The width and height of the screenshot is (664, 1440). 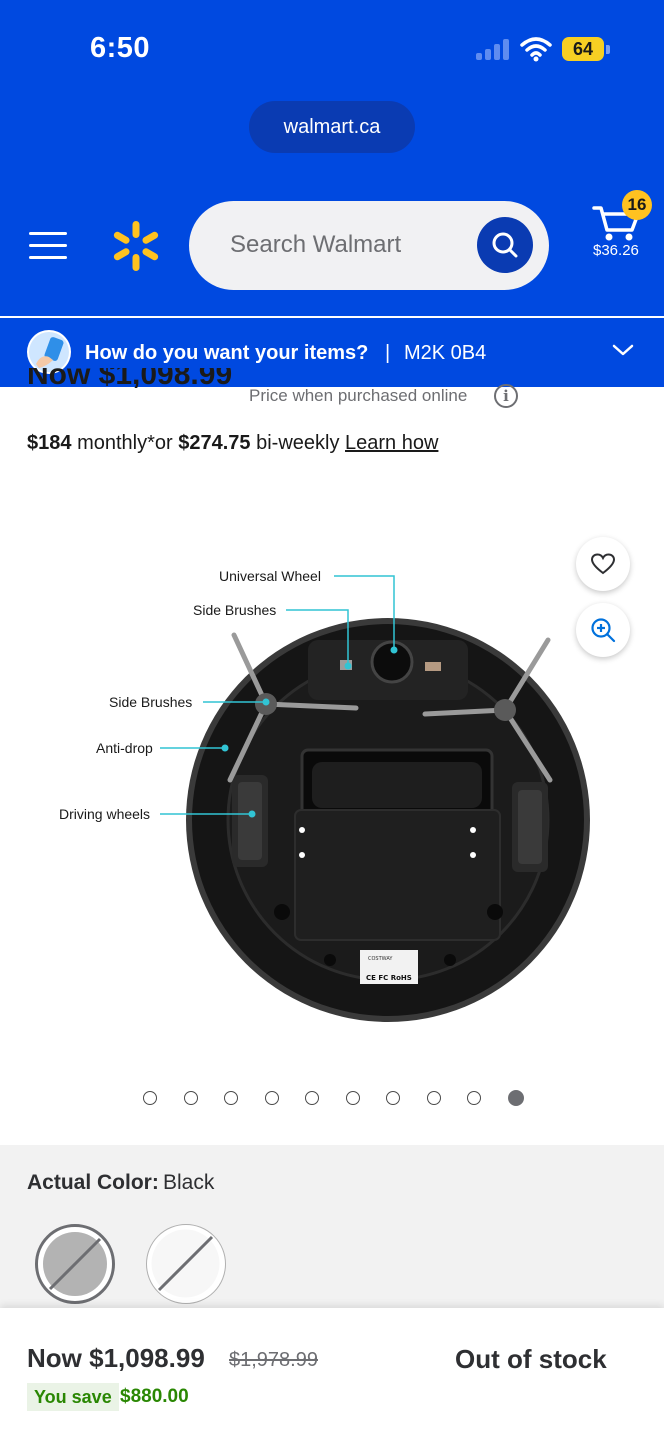 I want to click on was-price: $1,978.99, so click(x=273, y=1360).